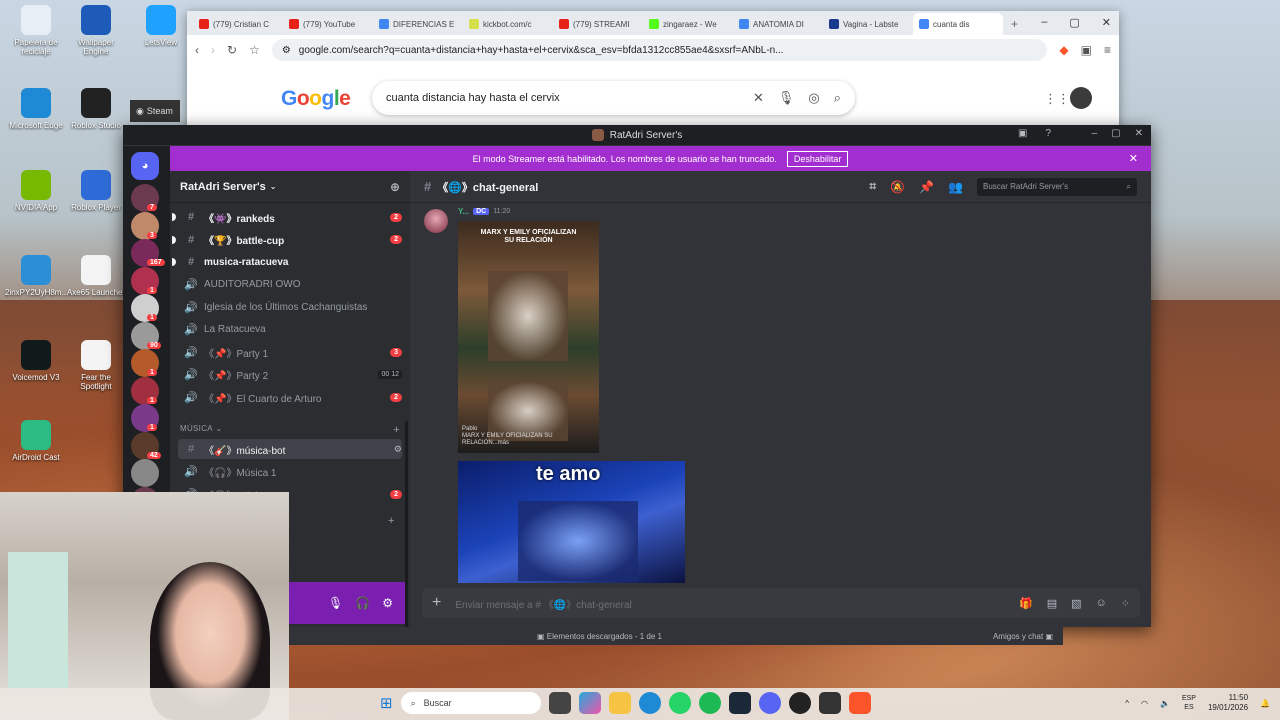 The image size is (1280, 720). What do you see at coordinates (238, 24) in the screenshot?
I see `browser-tab: (779) Cristian C` at bounding box center [238, 24].